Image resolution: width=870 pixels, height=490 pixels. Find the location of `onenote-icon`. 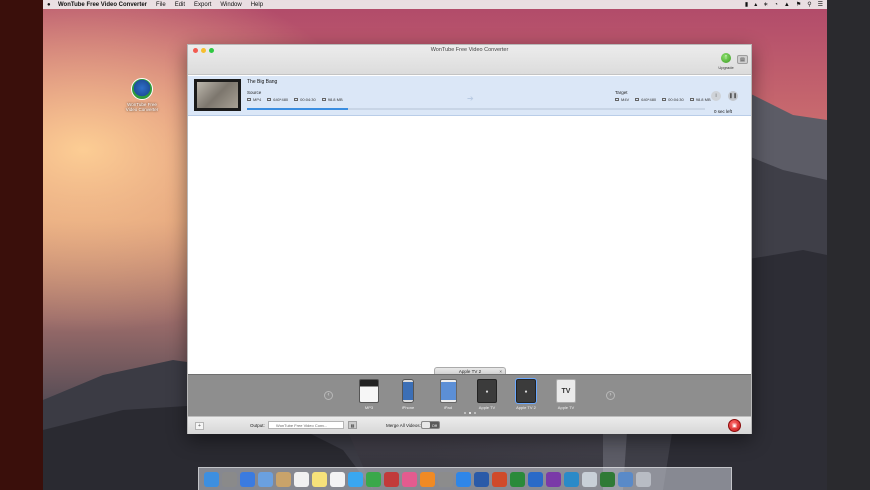

onenote-icon is located at coordinates (553, 479).